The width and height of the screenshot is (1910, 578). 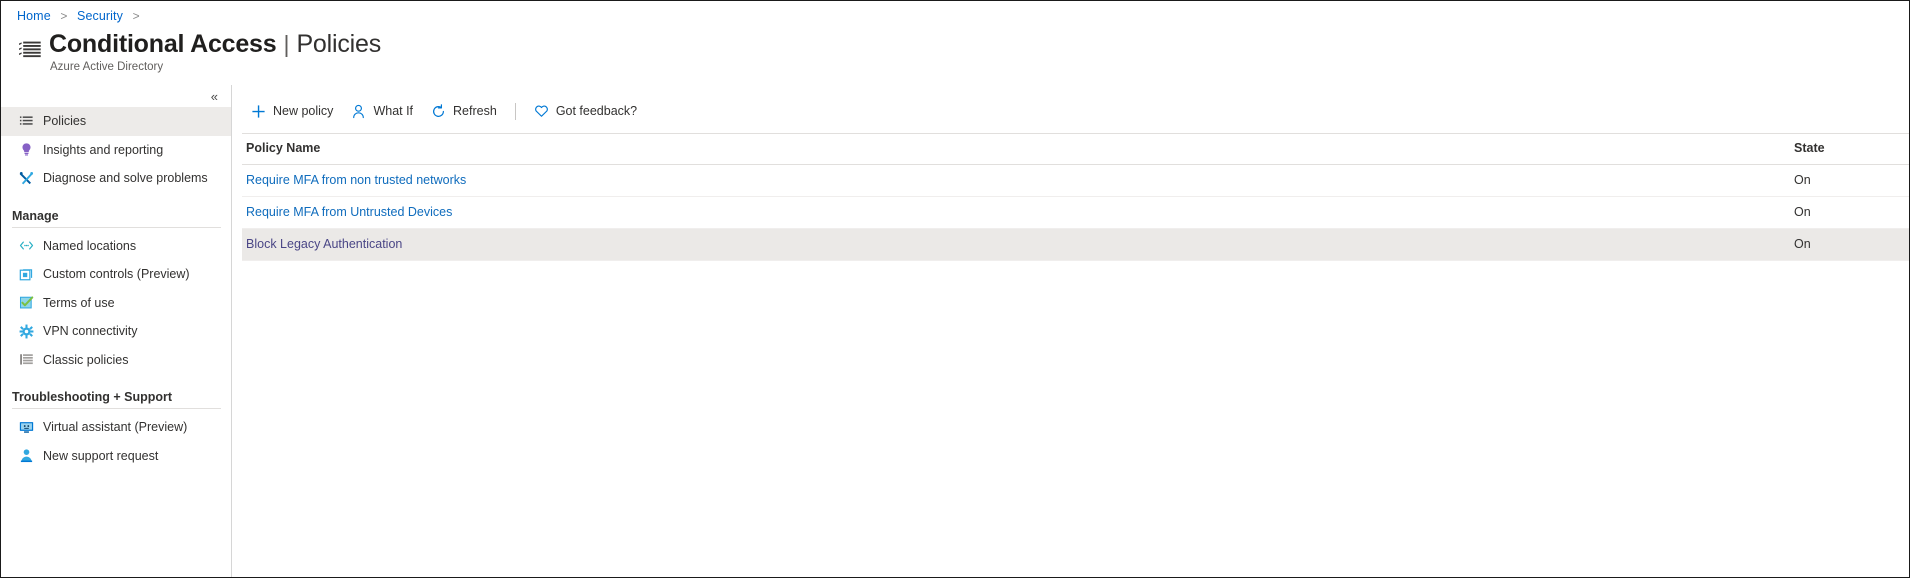 I want to click on sidebar-item-label: Classic policies, so click(x=86, y=359).